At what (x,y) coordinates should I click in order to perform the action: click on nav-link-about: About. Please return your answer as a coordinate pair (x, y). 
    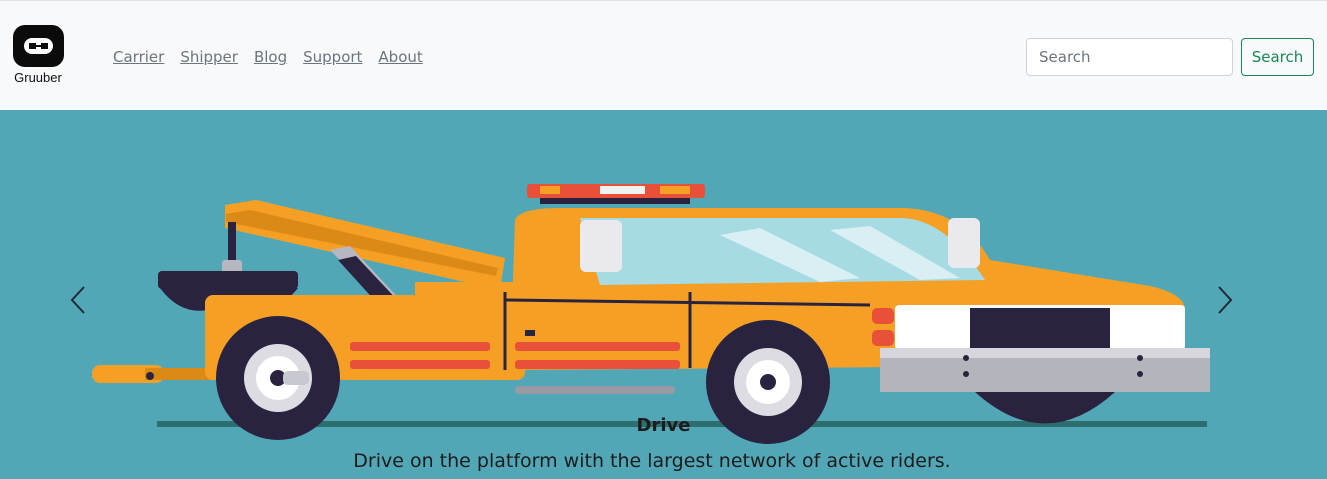
    Looking at the image, I should click on (400, 57).